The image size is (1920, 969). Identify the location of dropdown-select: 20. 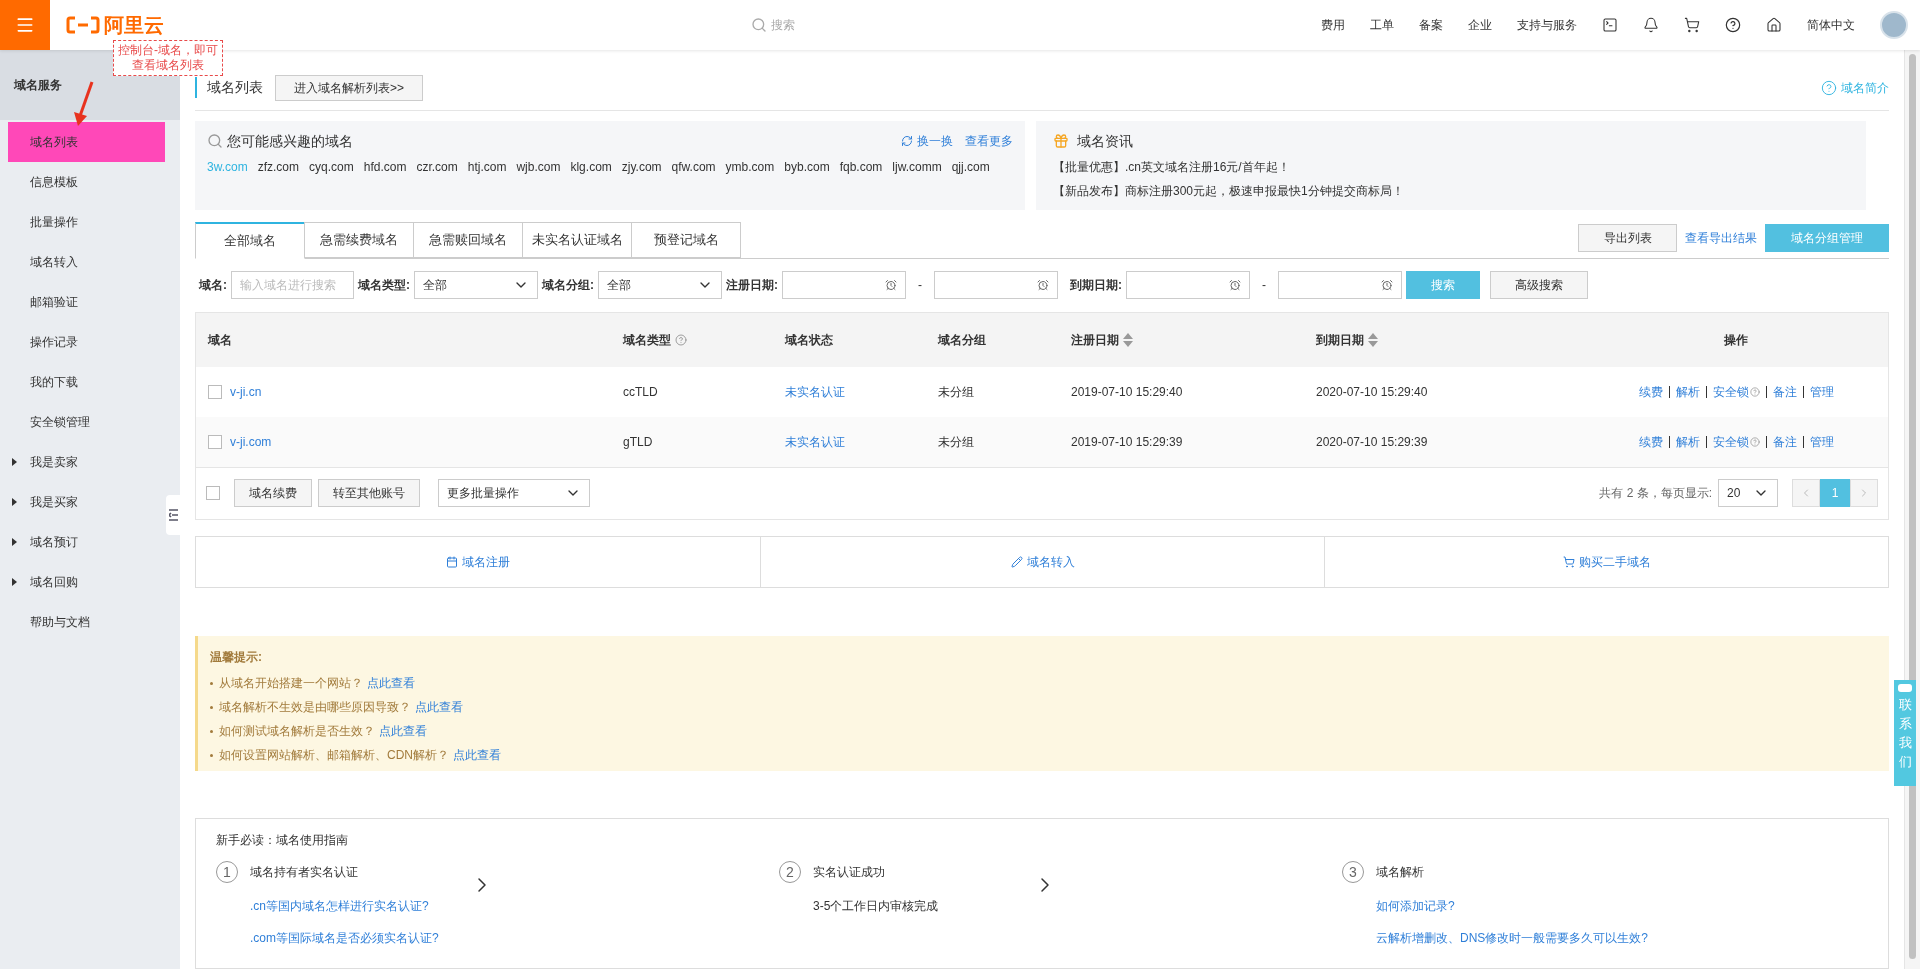
(1748, 493).